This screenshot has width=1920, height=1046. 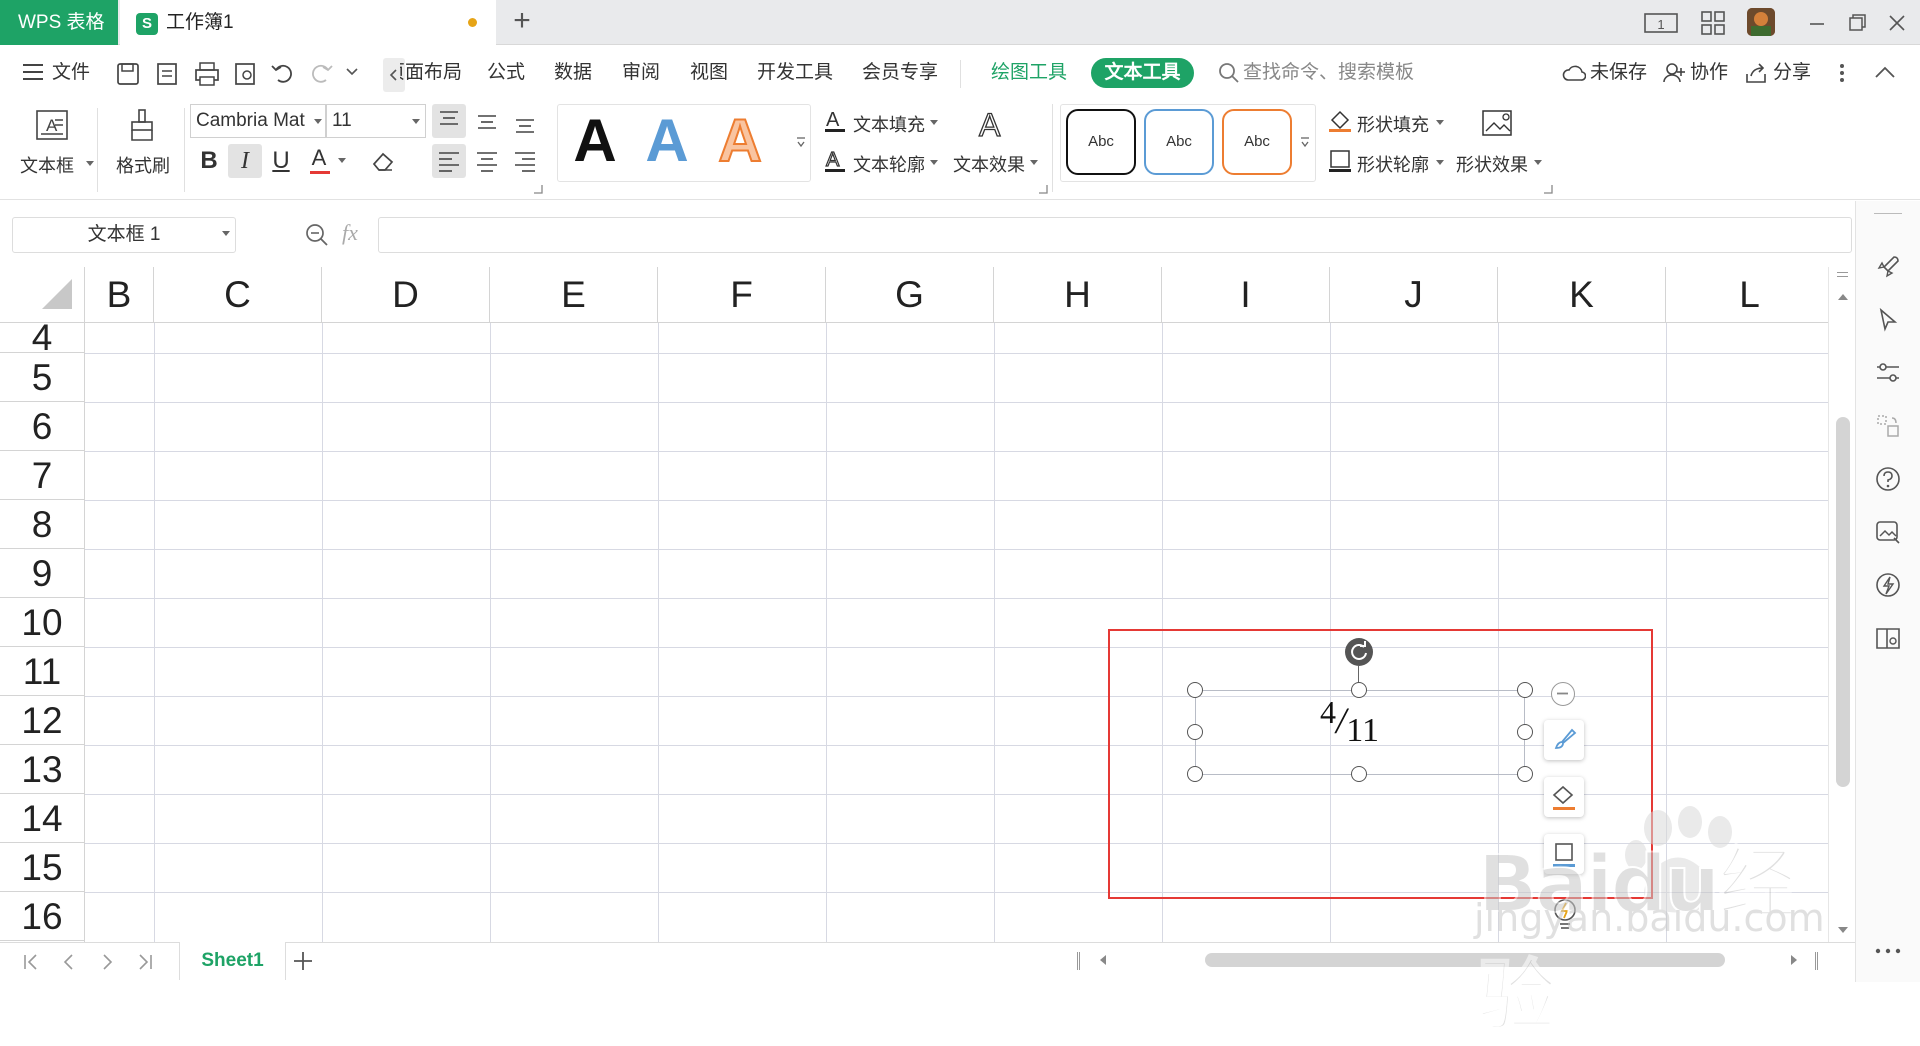 I want to click on name-box-dropdown-icon, so click(x=226, y=233).